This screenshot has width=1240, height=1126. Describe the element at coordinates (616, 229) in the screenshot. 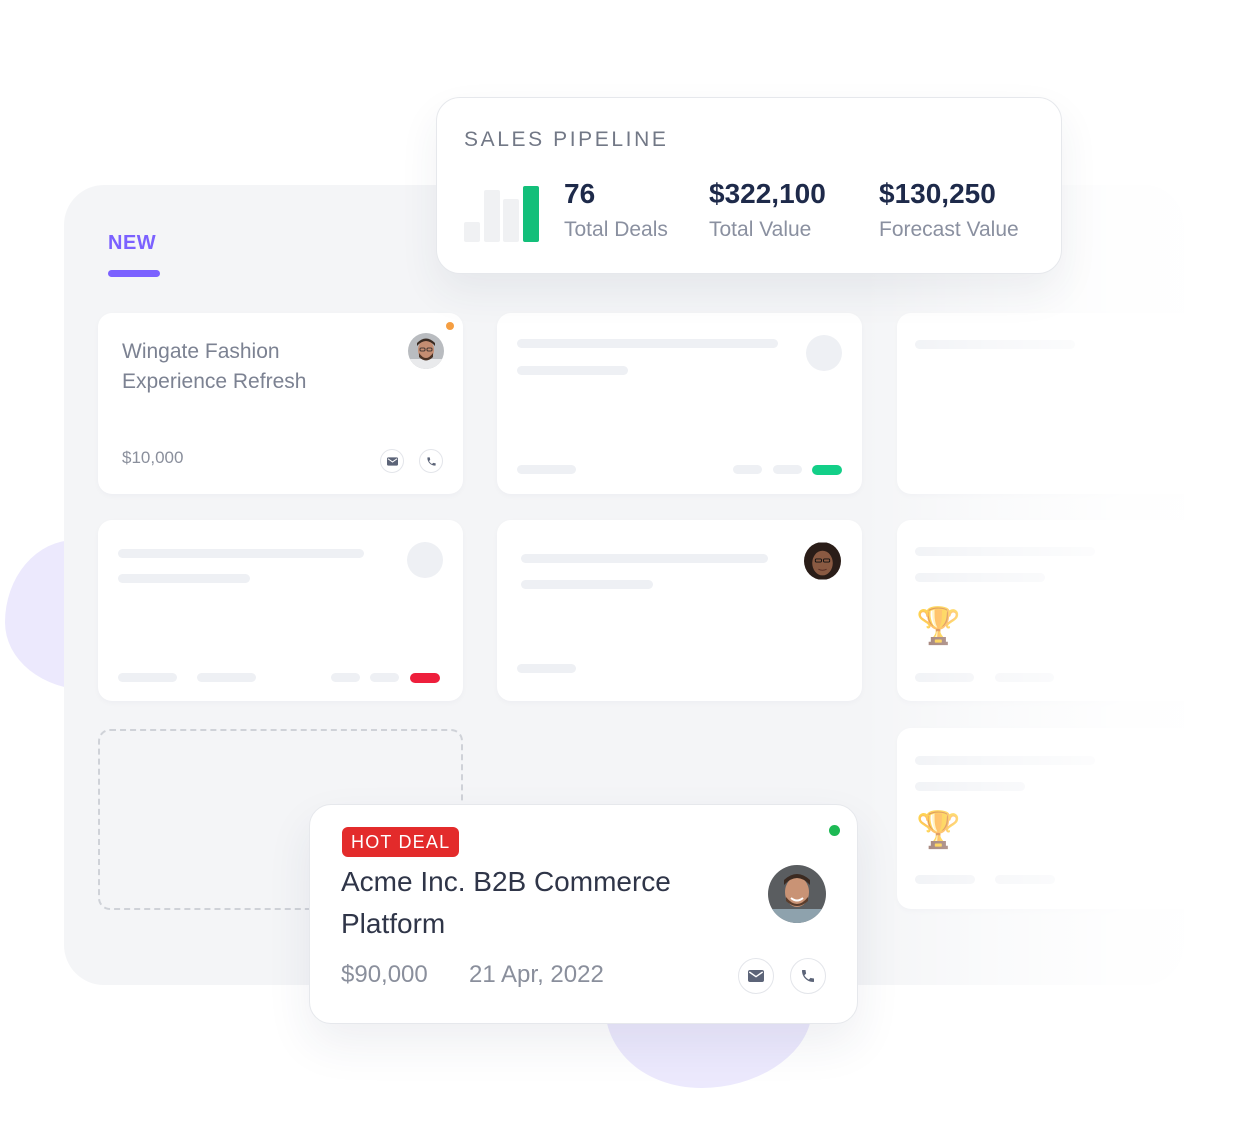

I see `stat-label: Total Deals` at that location.